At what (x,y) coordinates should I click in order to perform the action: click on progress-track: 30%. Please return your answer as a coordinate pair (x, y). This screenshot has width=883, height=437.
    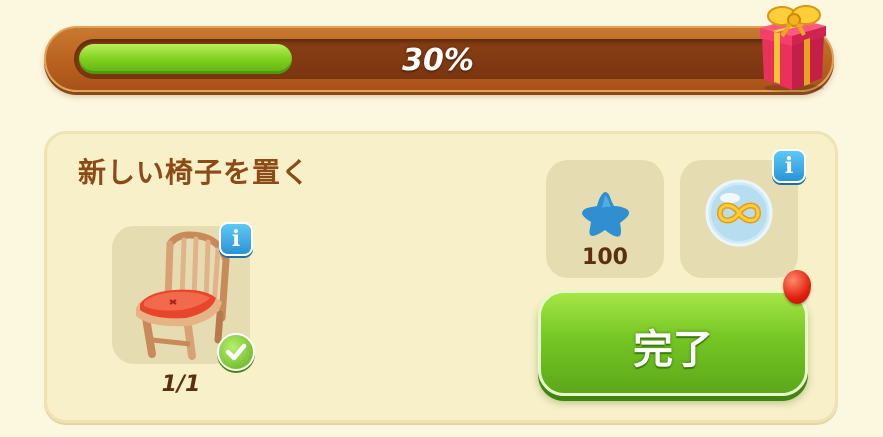
    Looking at the image, I should click on (438, 59).